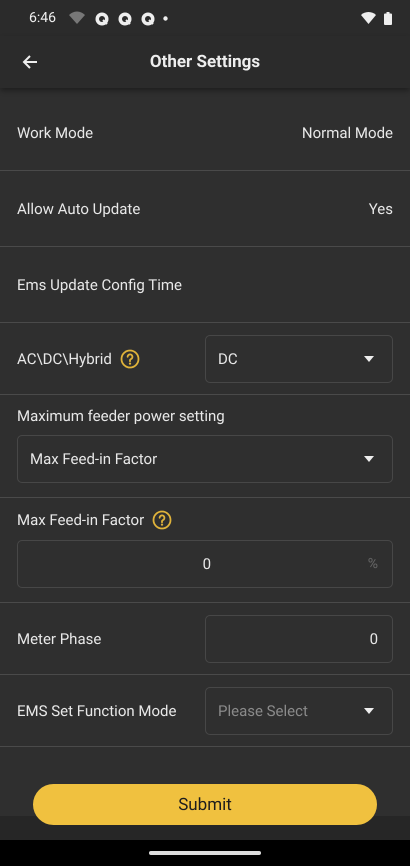  I want to click on setting-label: Maximum feeder power setting, so click(121, 416).